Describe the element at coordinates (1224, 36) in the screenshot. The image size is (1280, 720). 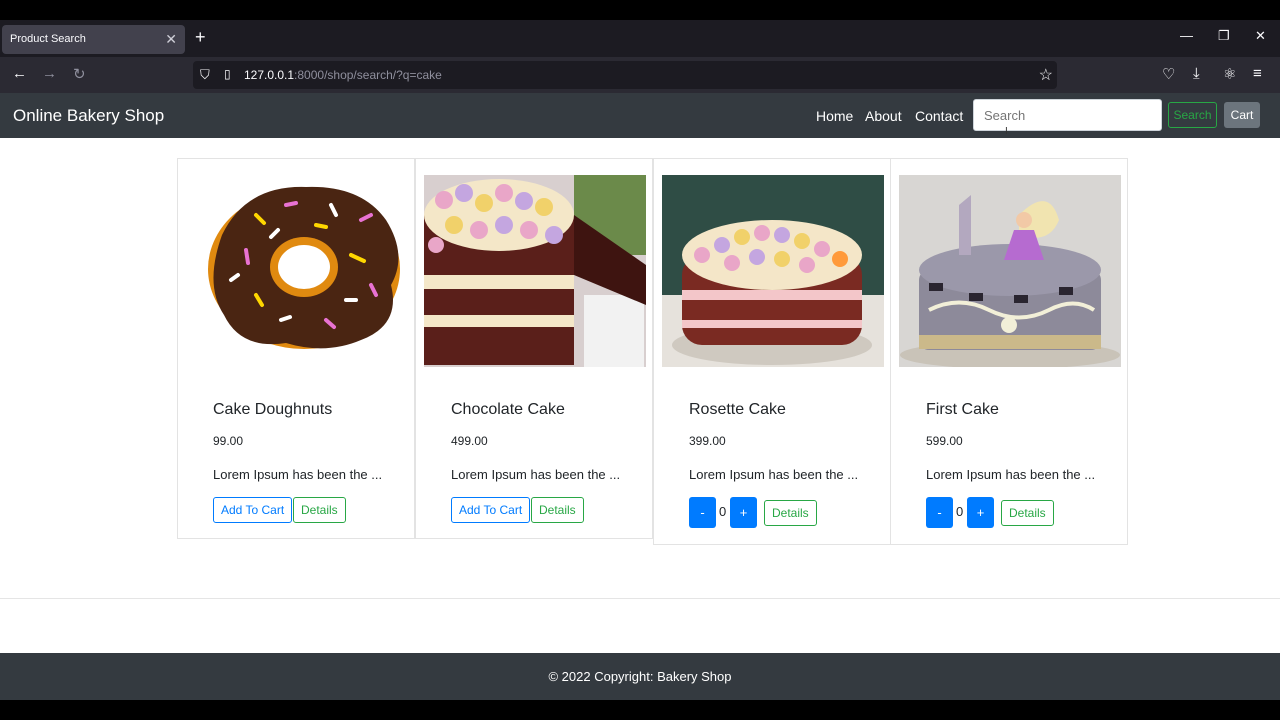
I see `restore-icon: ❐` at that location.